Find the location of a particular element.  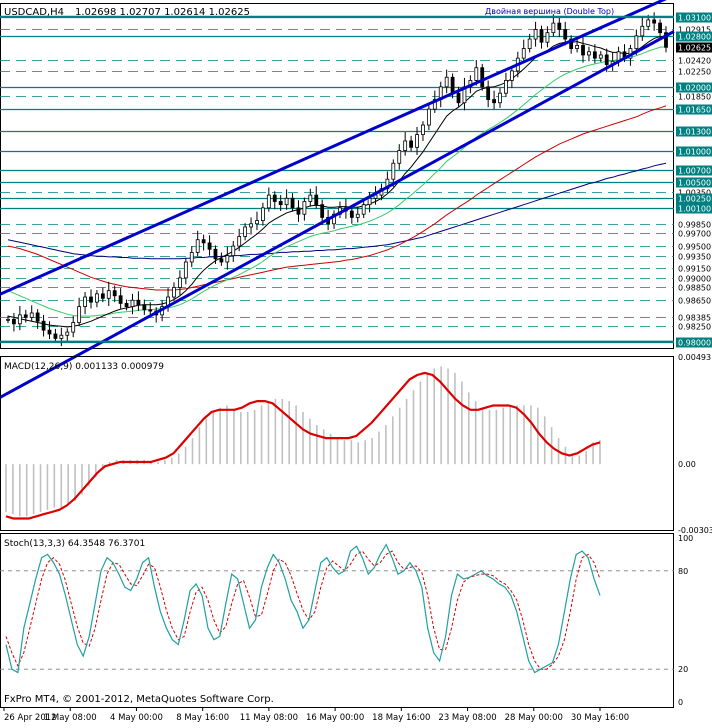

price-axis-label: 1.02800 is located at coordinates (694, 37).